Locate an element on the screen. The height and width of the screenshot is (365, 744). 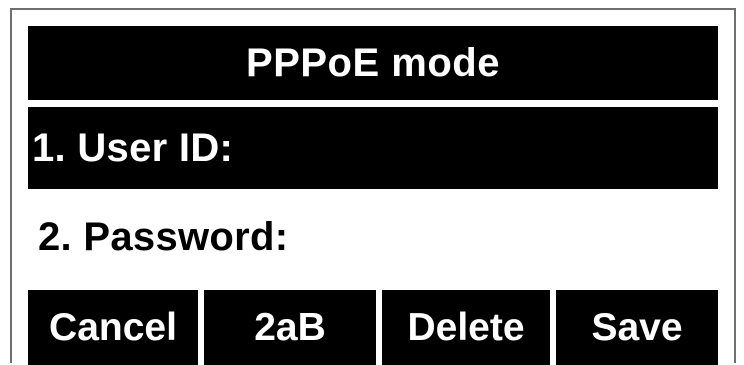
cancel-softkey: Cancel is located at coordinates (113, 327).